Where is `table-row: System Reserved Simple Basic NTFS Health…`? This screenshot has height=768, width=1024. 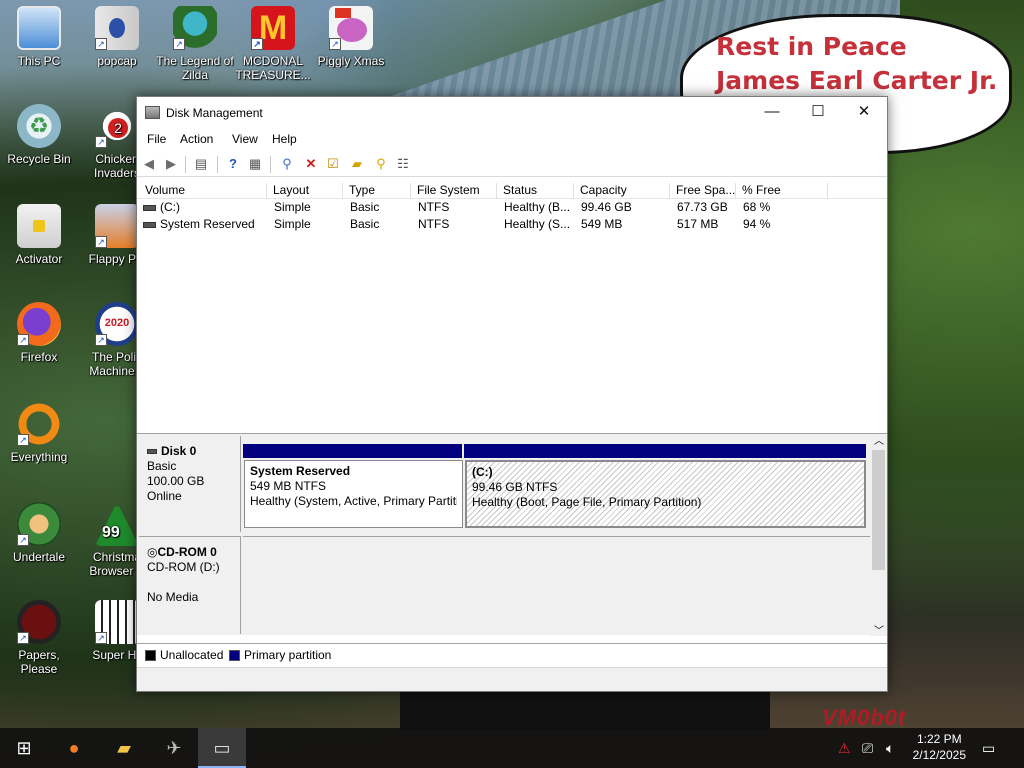 table-row: System Reserved Simple Basic NTFS Health… is located at coordinates (512, 224).